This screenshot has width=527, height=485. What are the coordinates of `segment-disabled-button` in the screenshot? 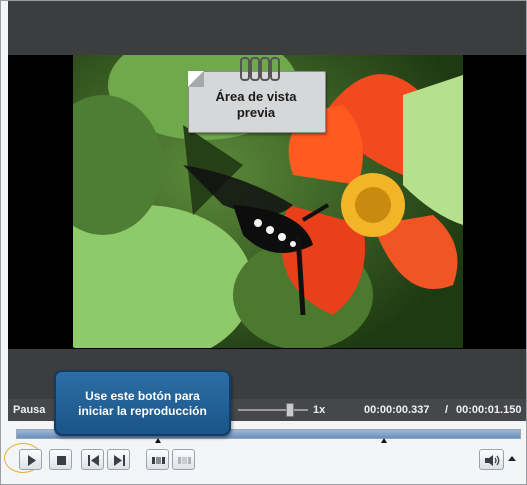 It's located at (183, 459).